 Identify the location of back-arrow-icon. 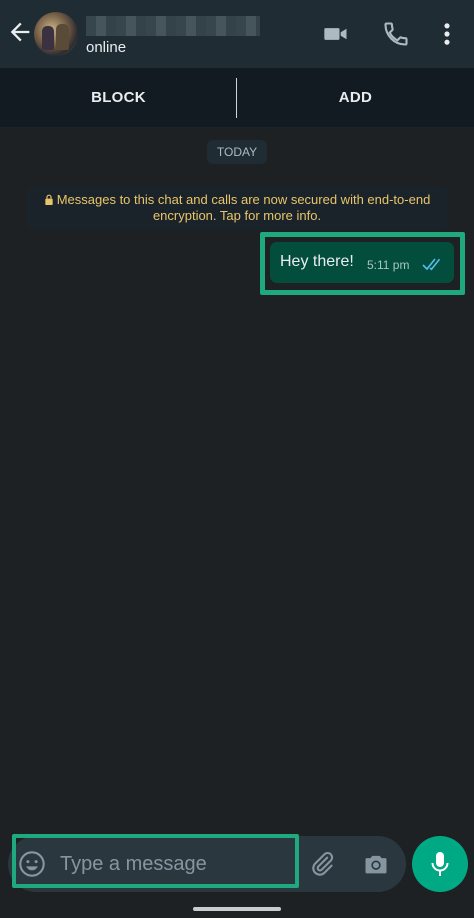
(20, 32).